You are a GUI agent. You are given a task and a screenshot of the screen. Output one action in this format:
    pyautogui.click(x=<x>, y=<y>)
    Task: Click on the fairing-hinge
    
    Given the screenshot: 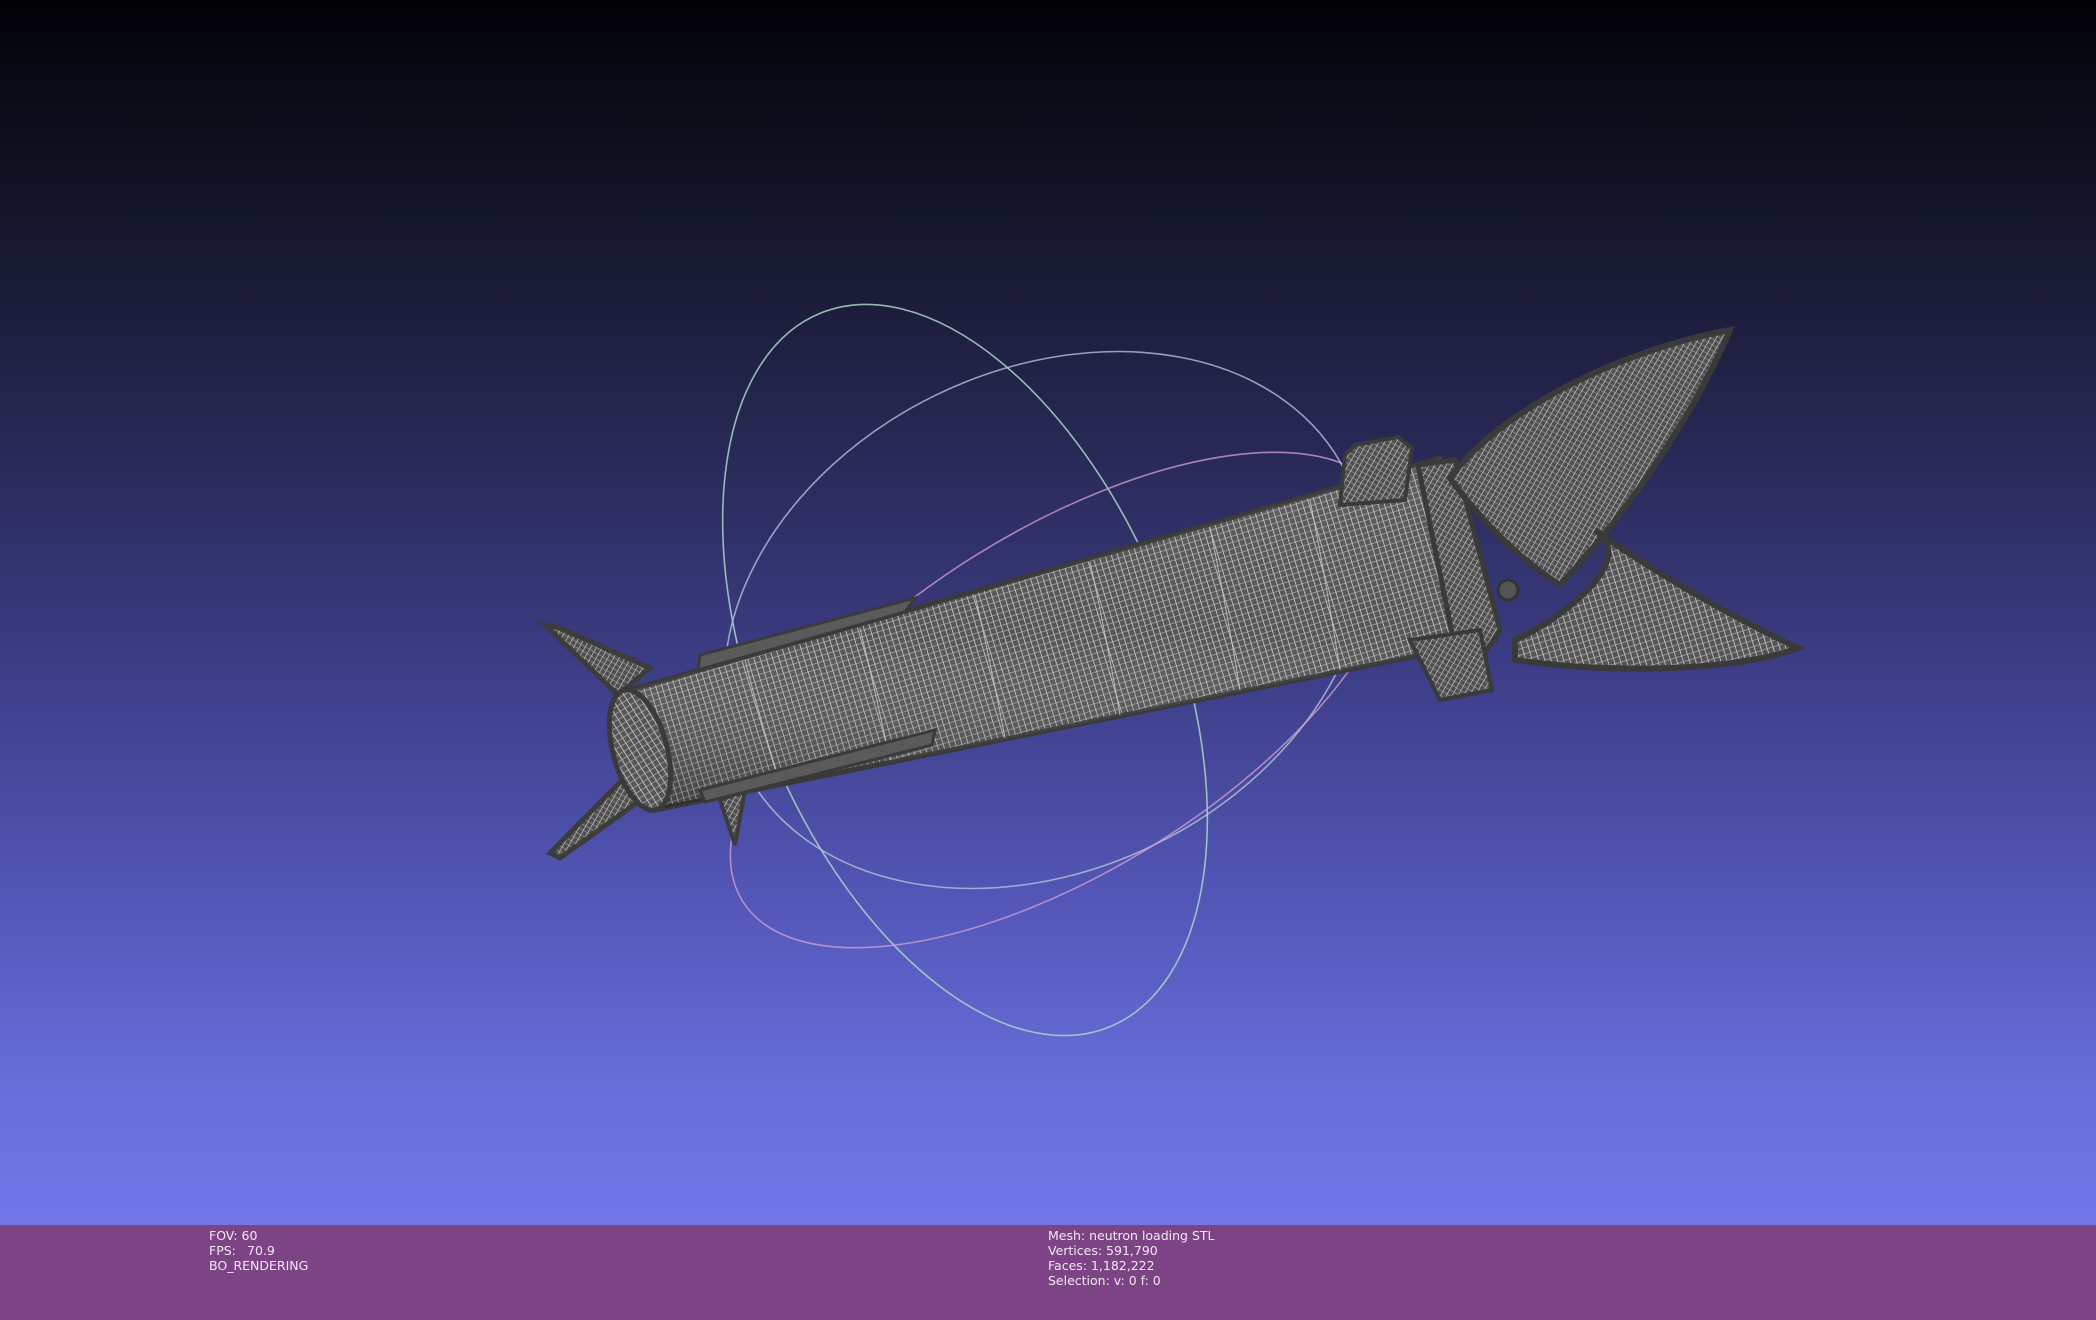 What is the action you would take?
    pyautogui.click(x=1508, y=590)
    